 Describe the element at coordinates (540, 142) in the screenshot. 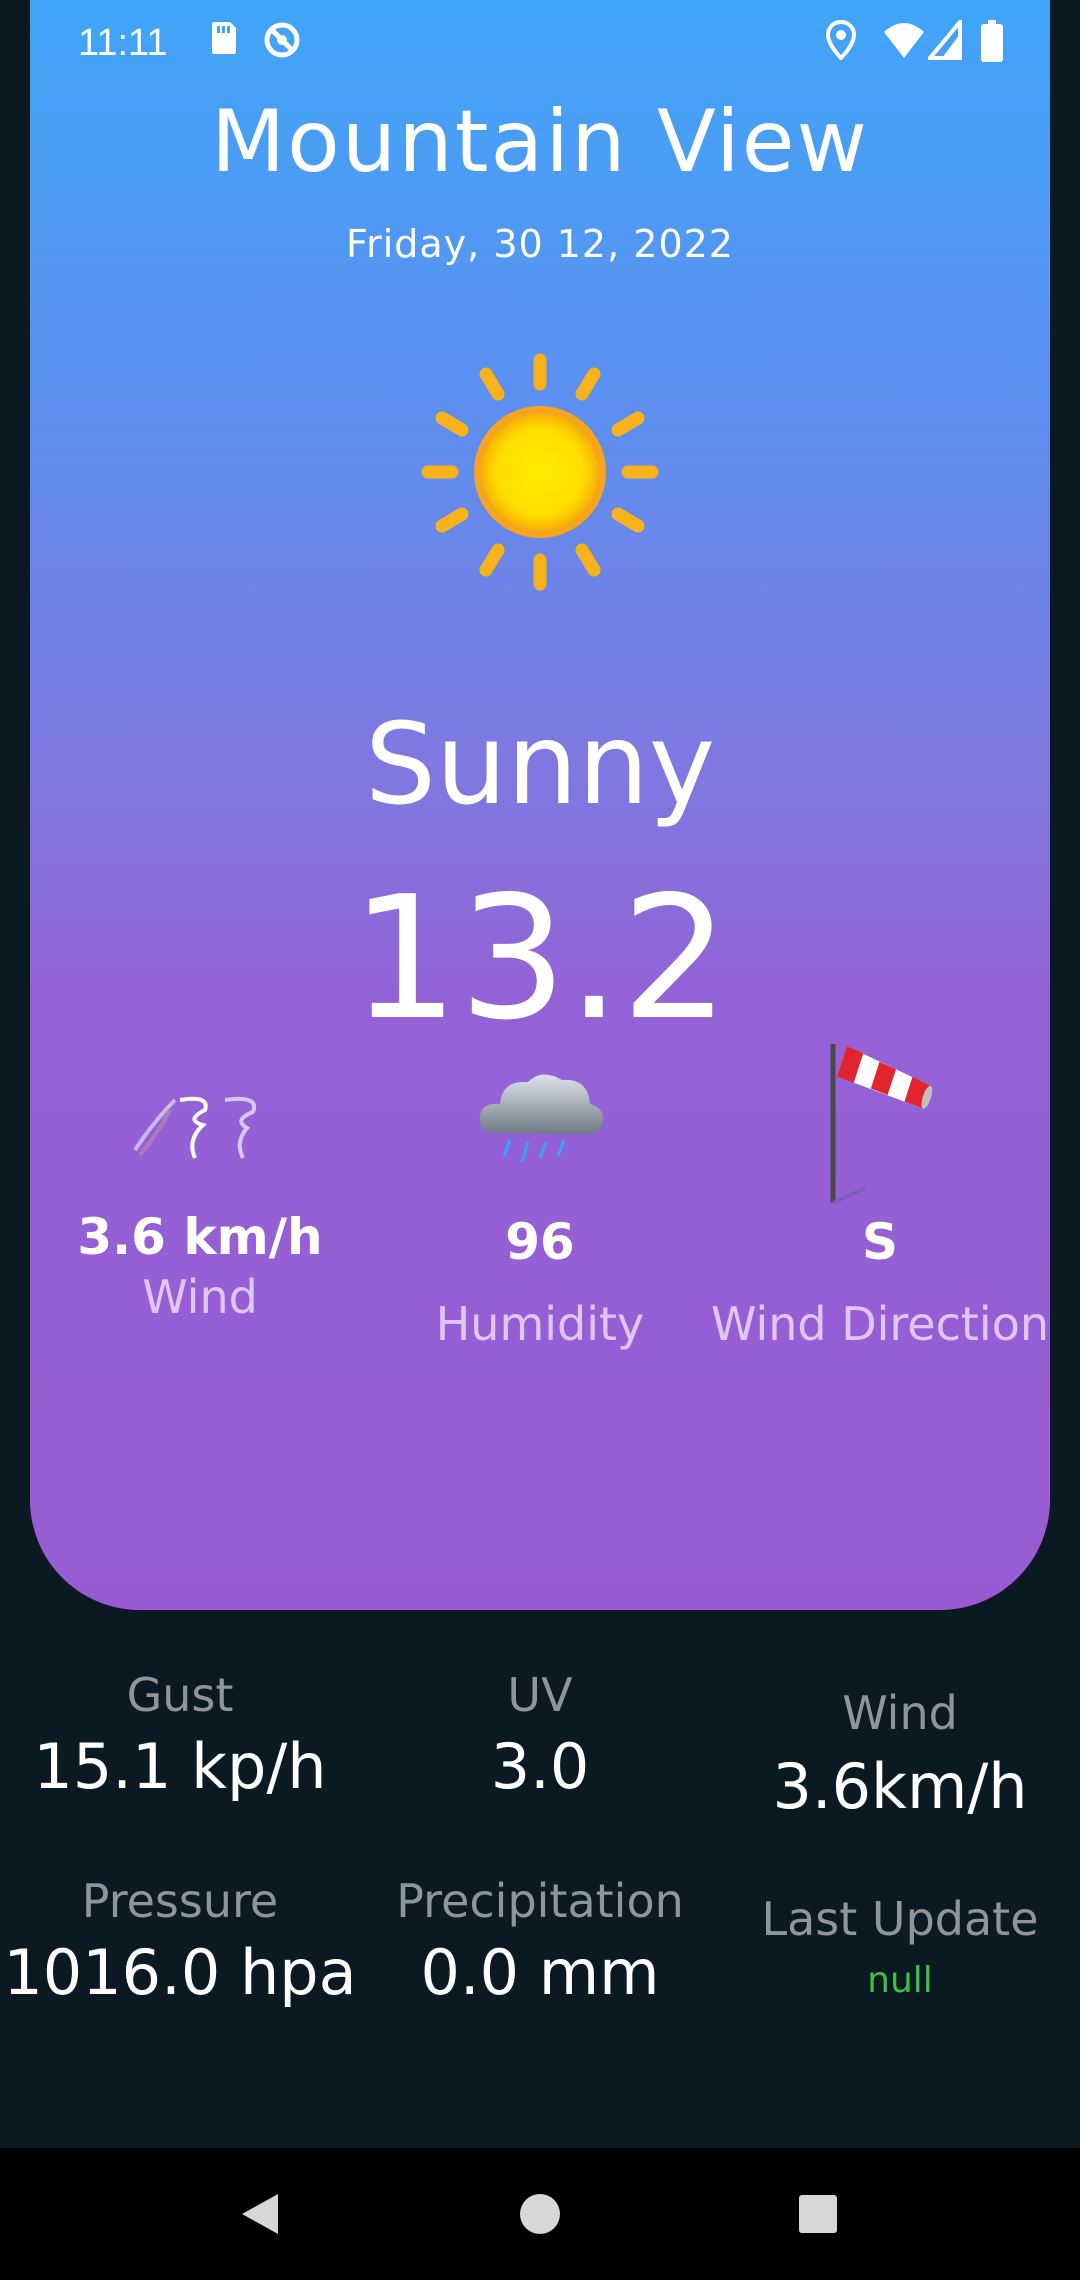

I see `city-name: Mountain View` at that location.